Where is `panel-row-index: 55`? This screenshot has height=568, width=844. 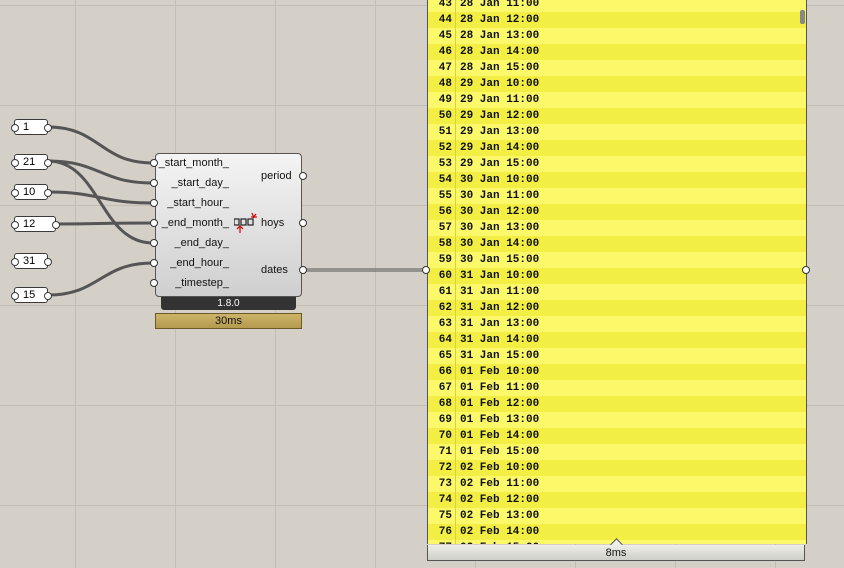
panel-row-index: 55 is located at coordinates (442, 196).